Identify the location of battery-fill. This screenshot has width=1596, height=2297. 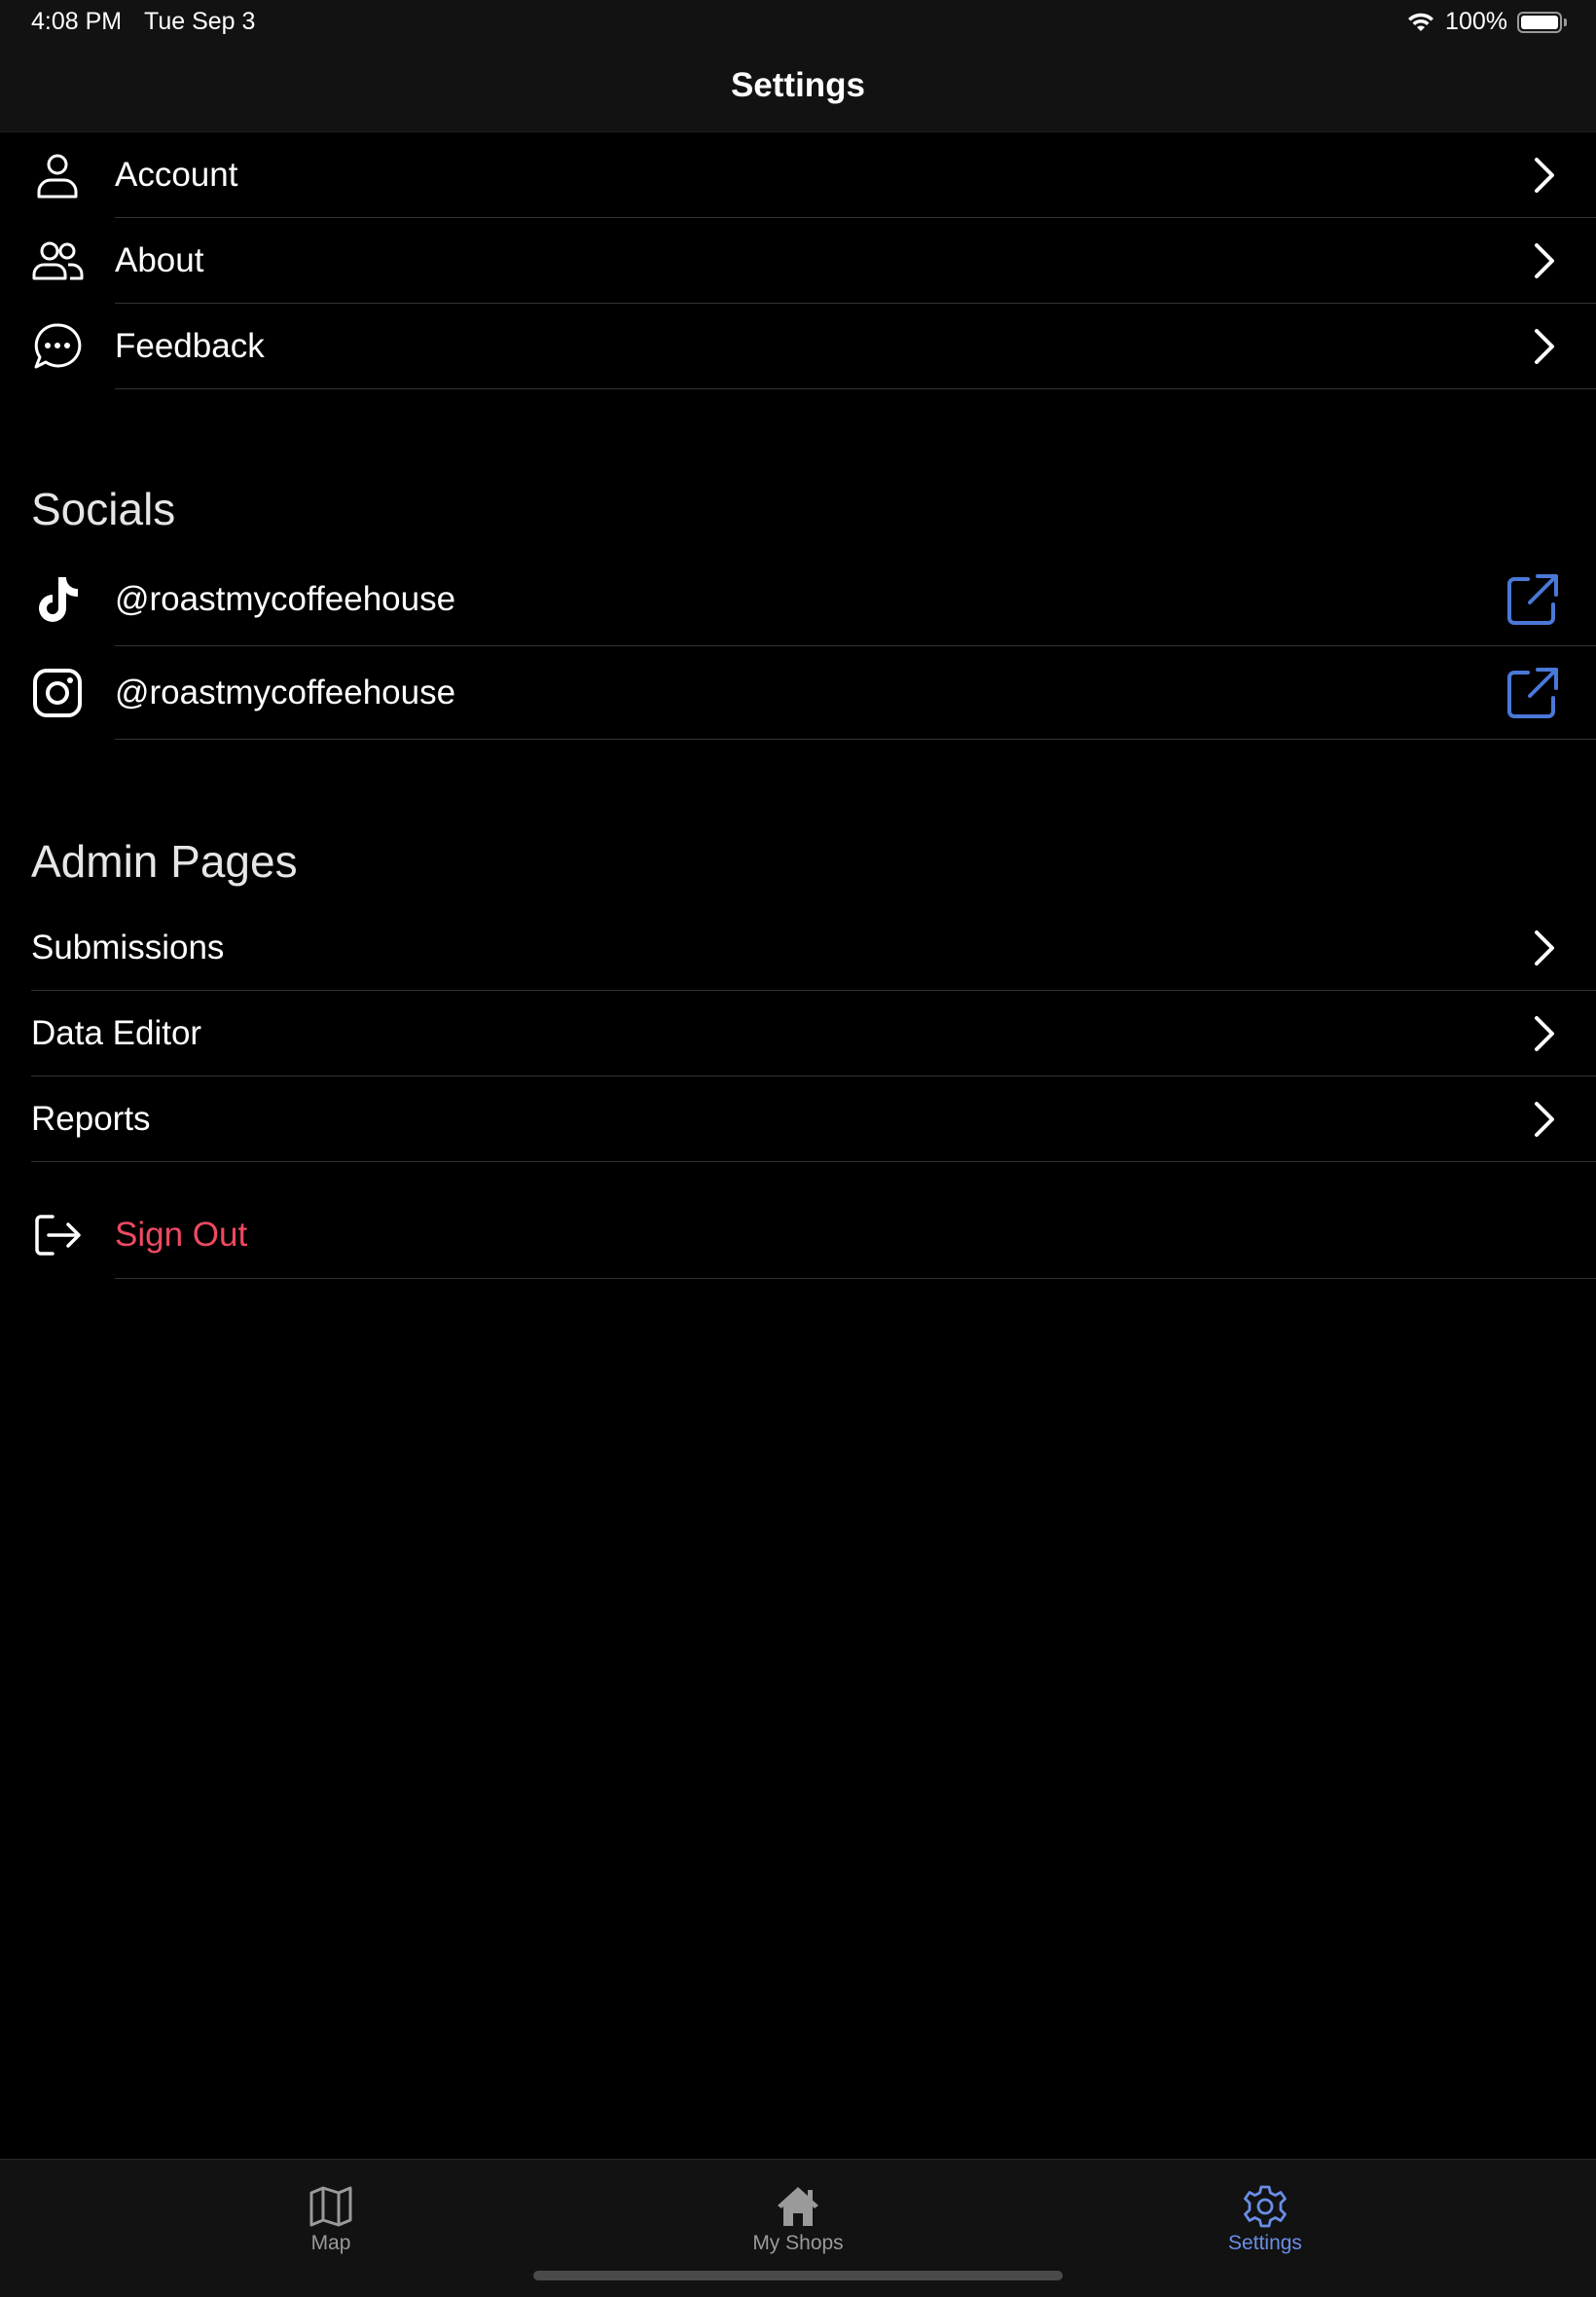
(1540, 22).